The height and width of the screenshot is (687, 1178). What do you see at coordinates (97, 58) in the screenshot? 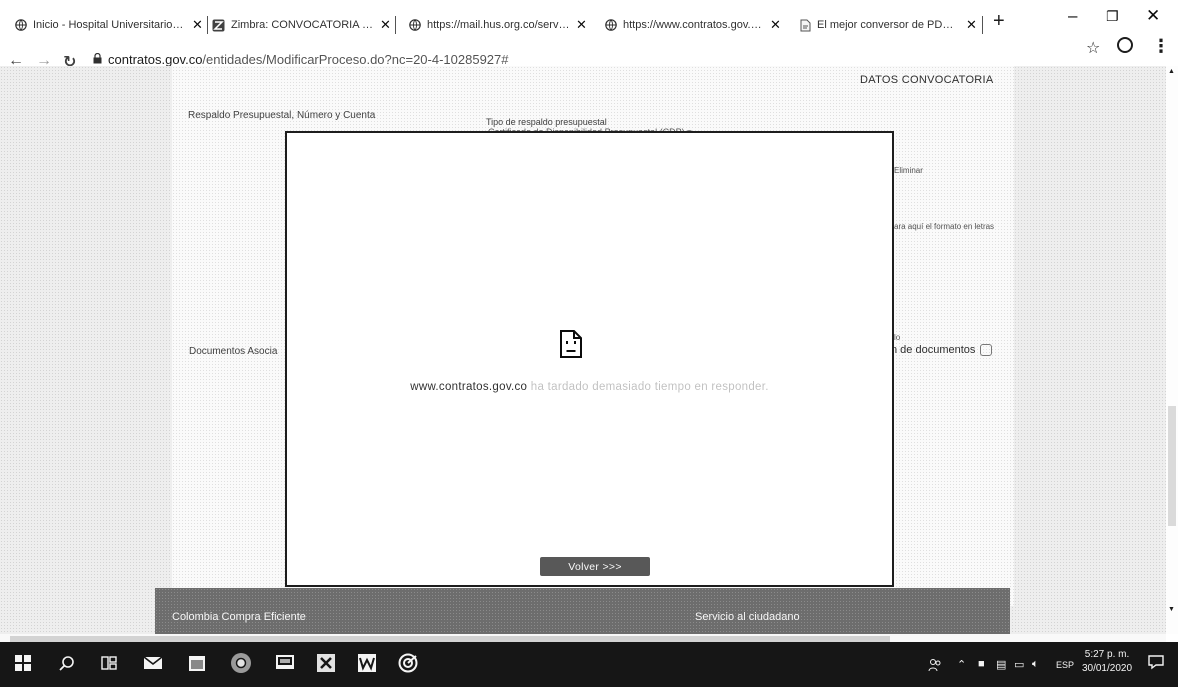
I see `lock-icon` at bounding box center [97, 58].